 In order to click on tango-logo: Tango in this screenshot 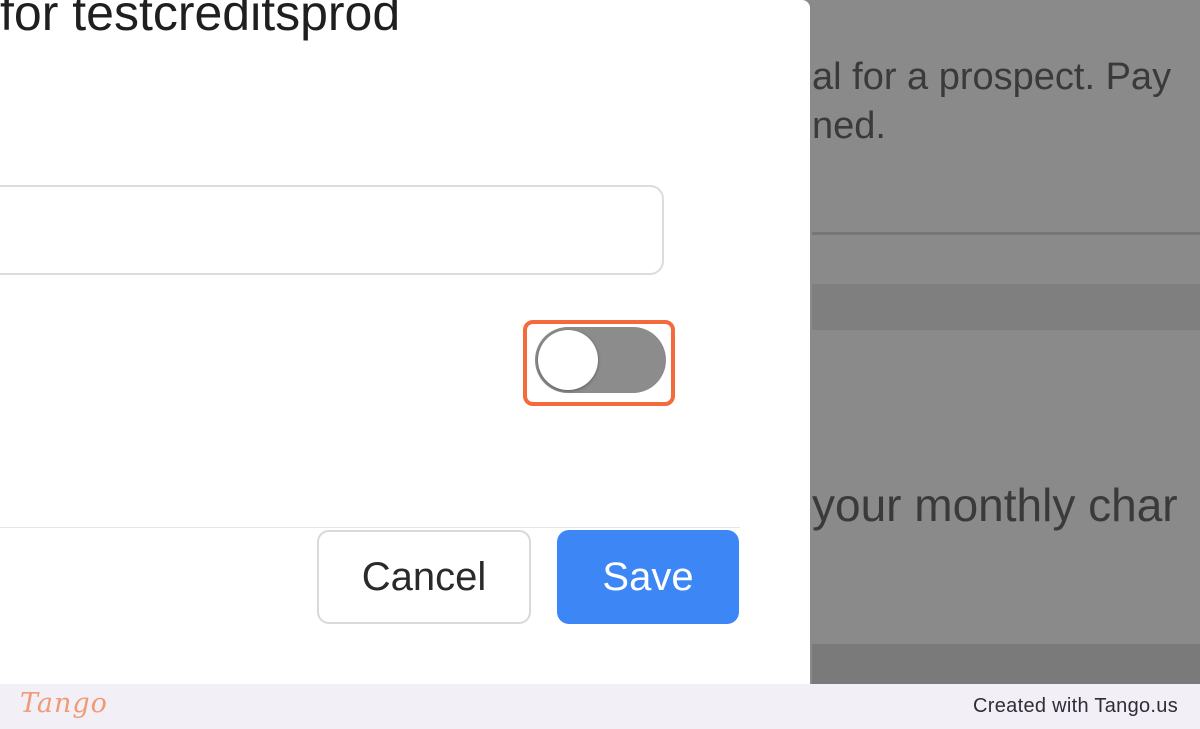, I will do `click(64, 703)`.